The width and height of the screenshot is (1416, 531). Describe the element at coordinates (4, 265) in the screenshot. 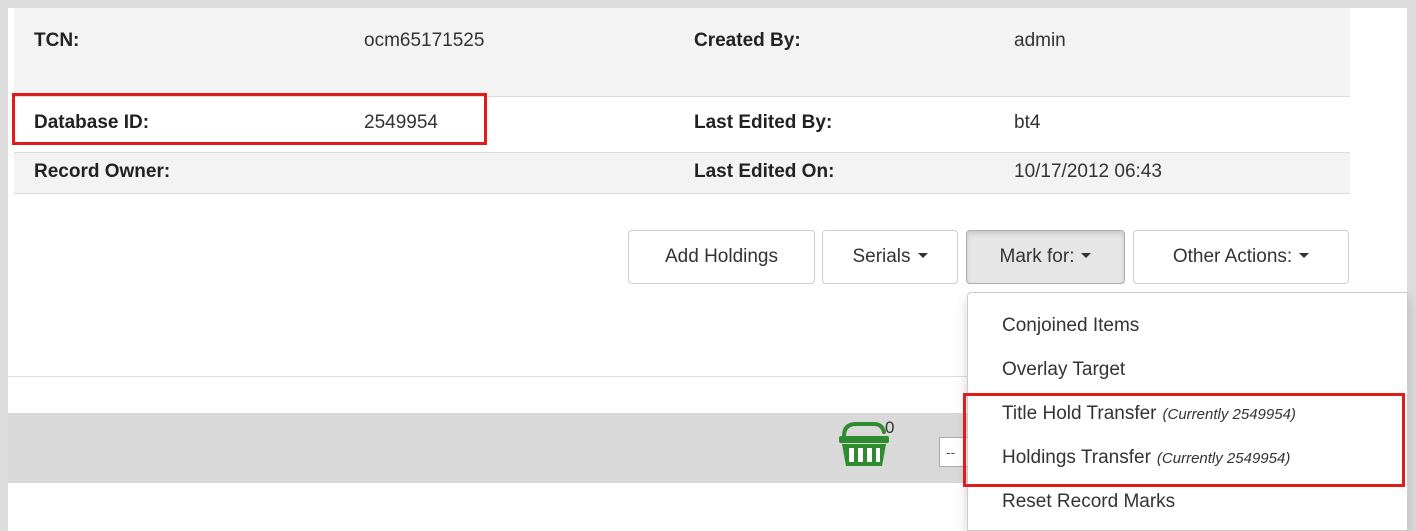

I see `window-frame-left` at that location.